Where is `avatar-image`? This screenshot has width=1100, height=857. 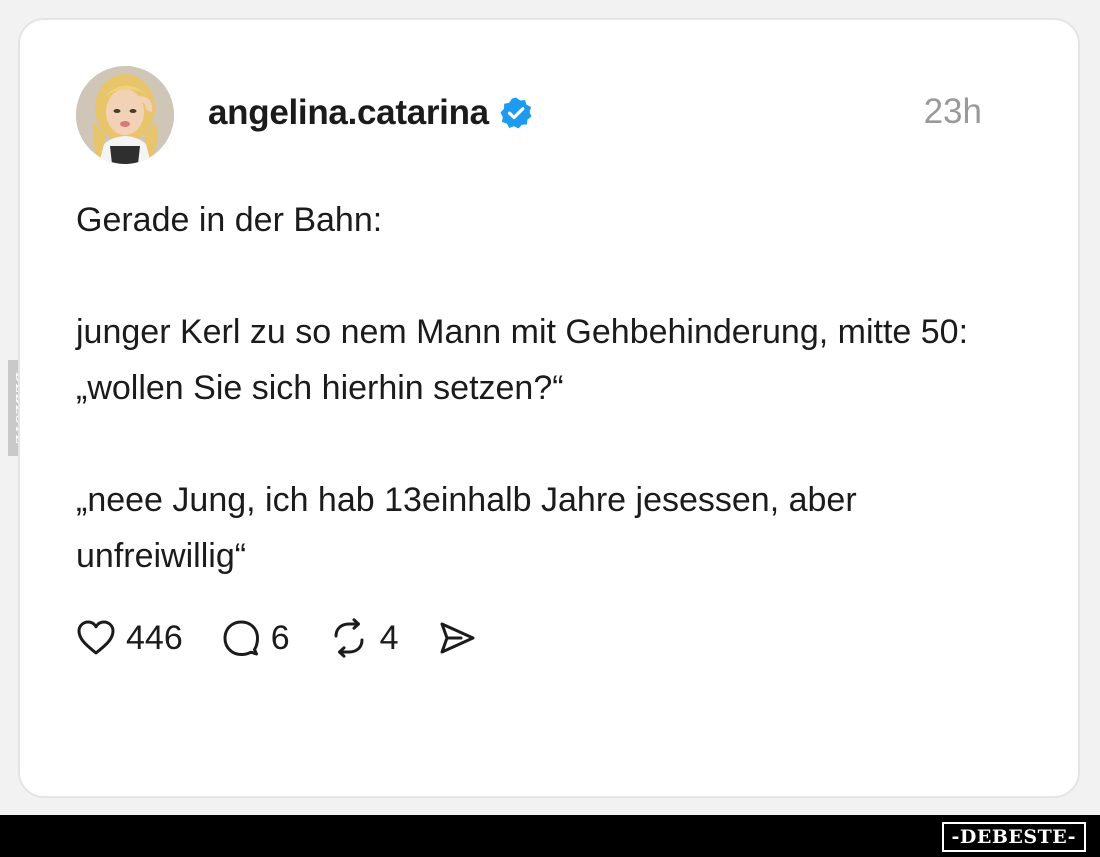
avatar-image is located at coordinates (125, 115).